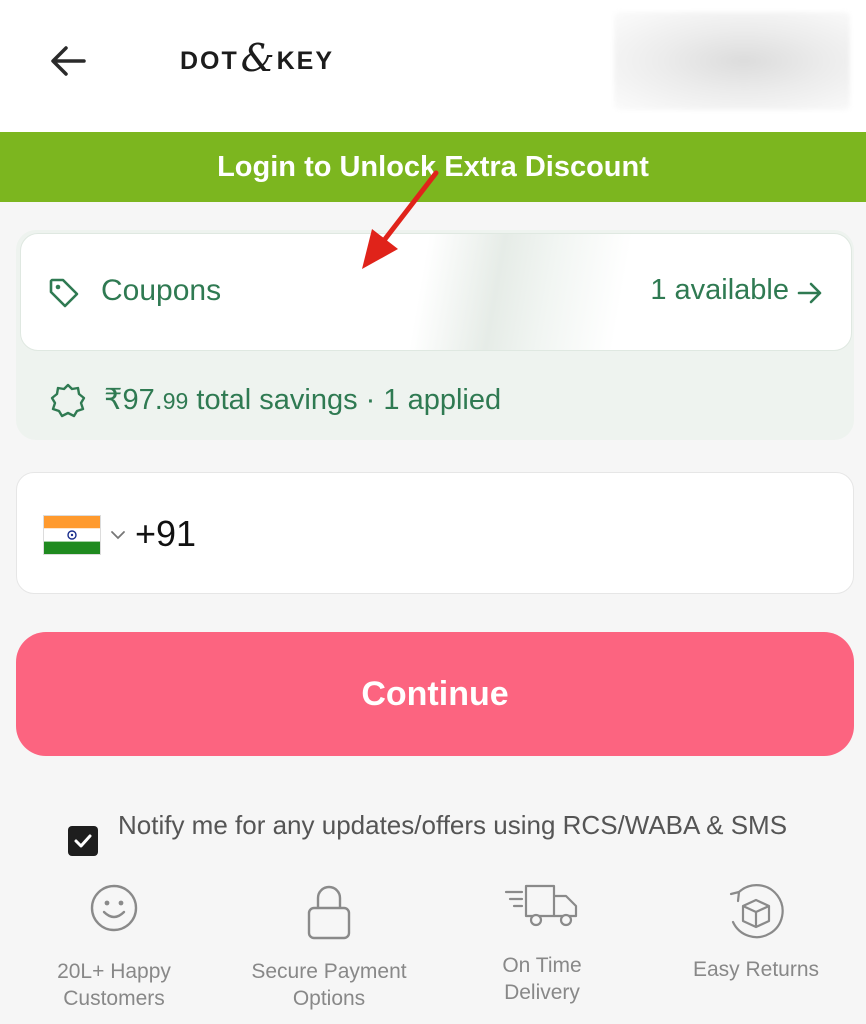  Describe the element at coordinates (542, 944) in the screenshot. I see `feature-on-time-delivery: On Time Delivery` at that location.